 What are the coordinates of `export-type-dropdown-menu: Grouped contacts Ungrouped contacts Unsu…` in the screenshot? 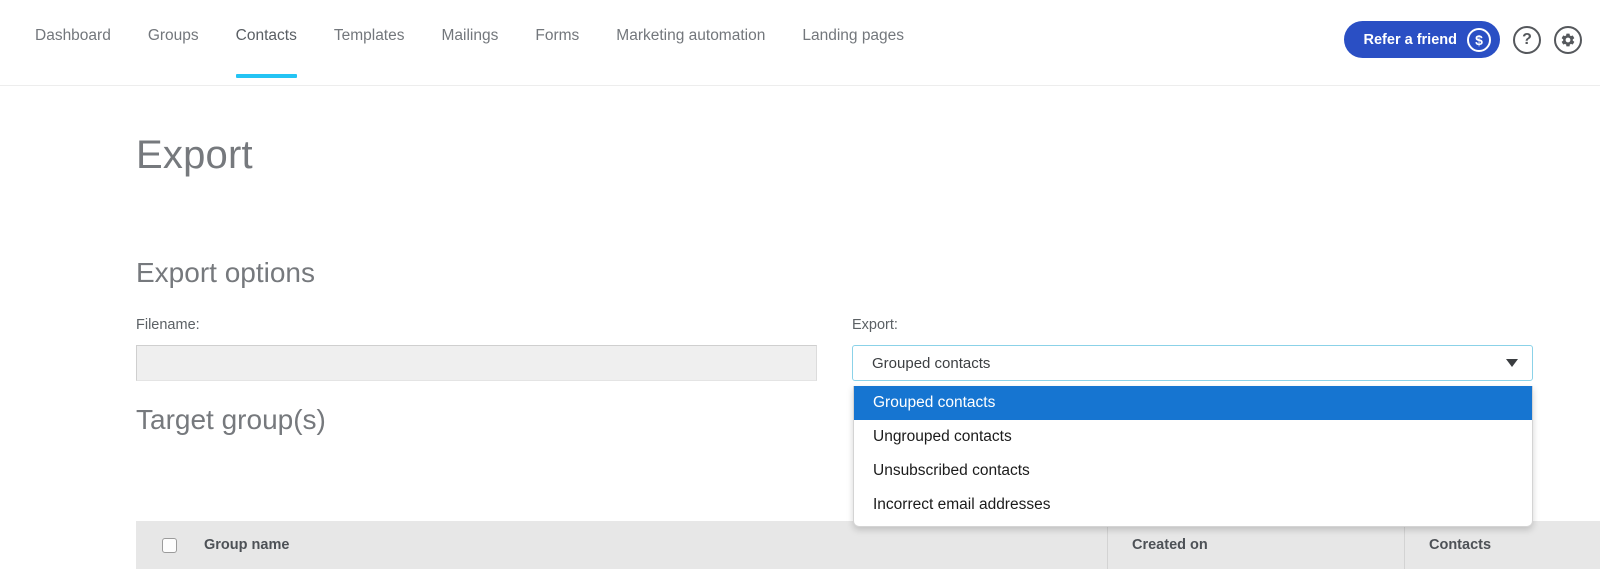 It's located at (1193, 456).